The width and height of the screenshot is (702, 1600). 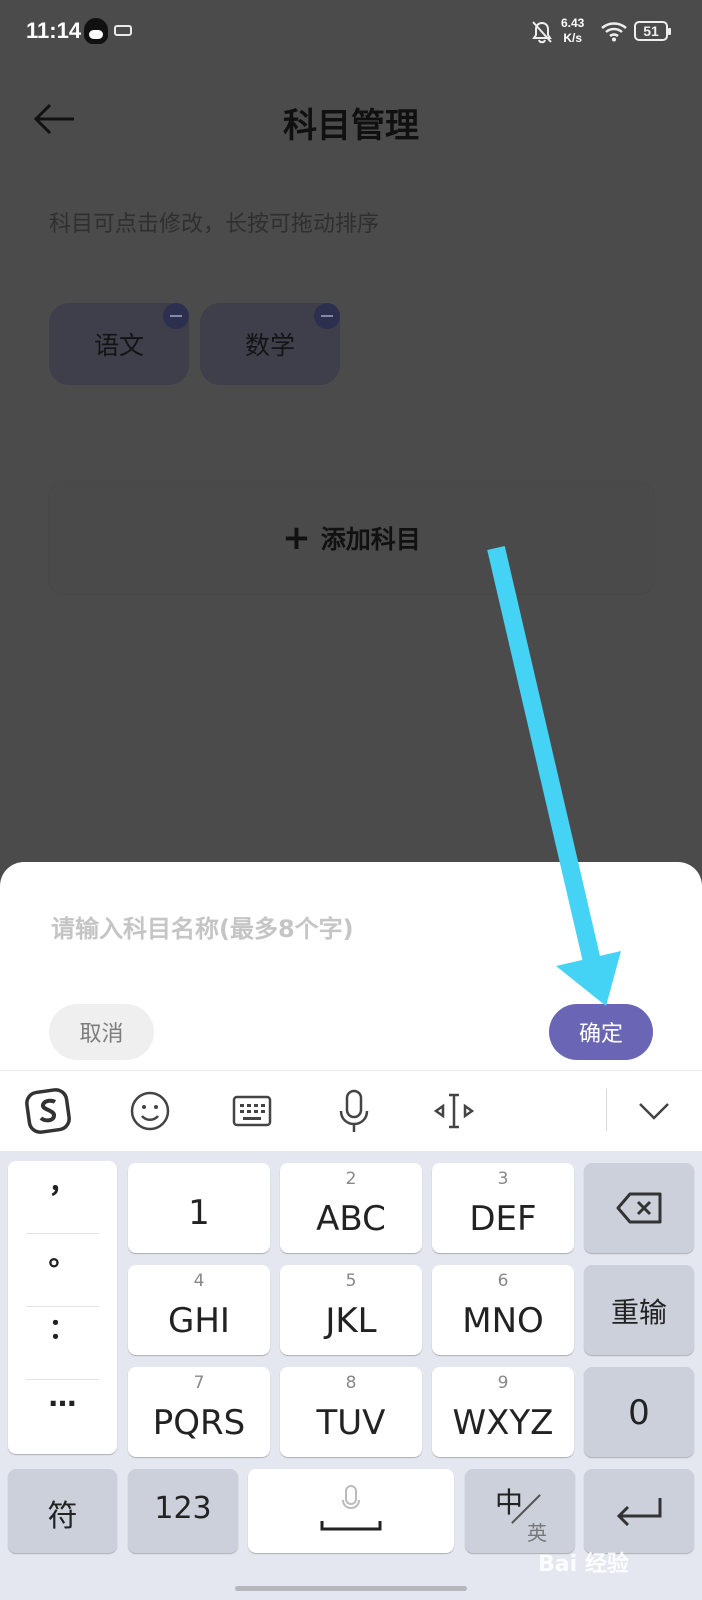 What do you see at coordinates (62, 1343) in the screenshot?
I see `punct-key: ：` at bounding box center [62, 1343].